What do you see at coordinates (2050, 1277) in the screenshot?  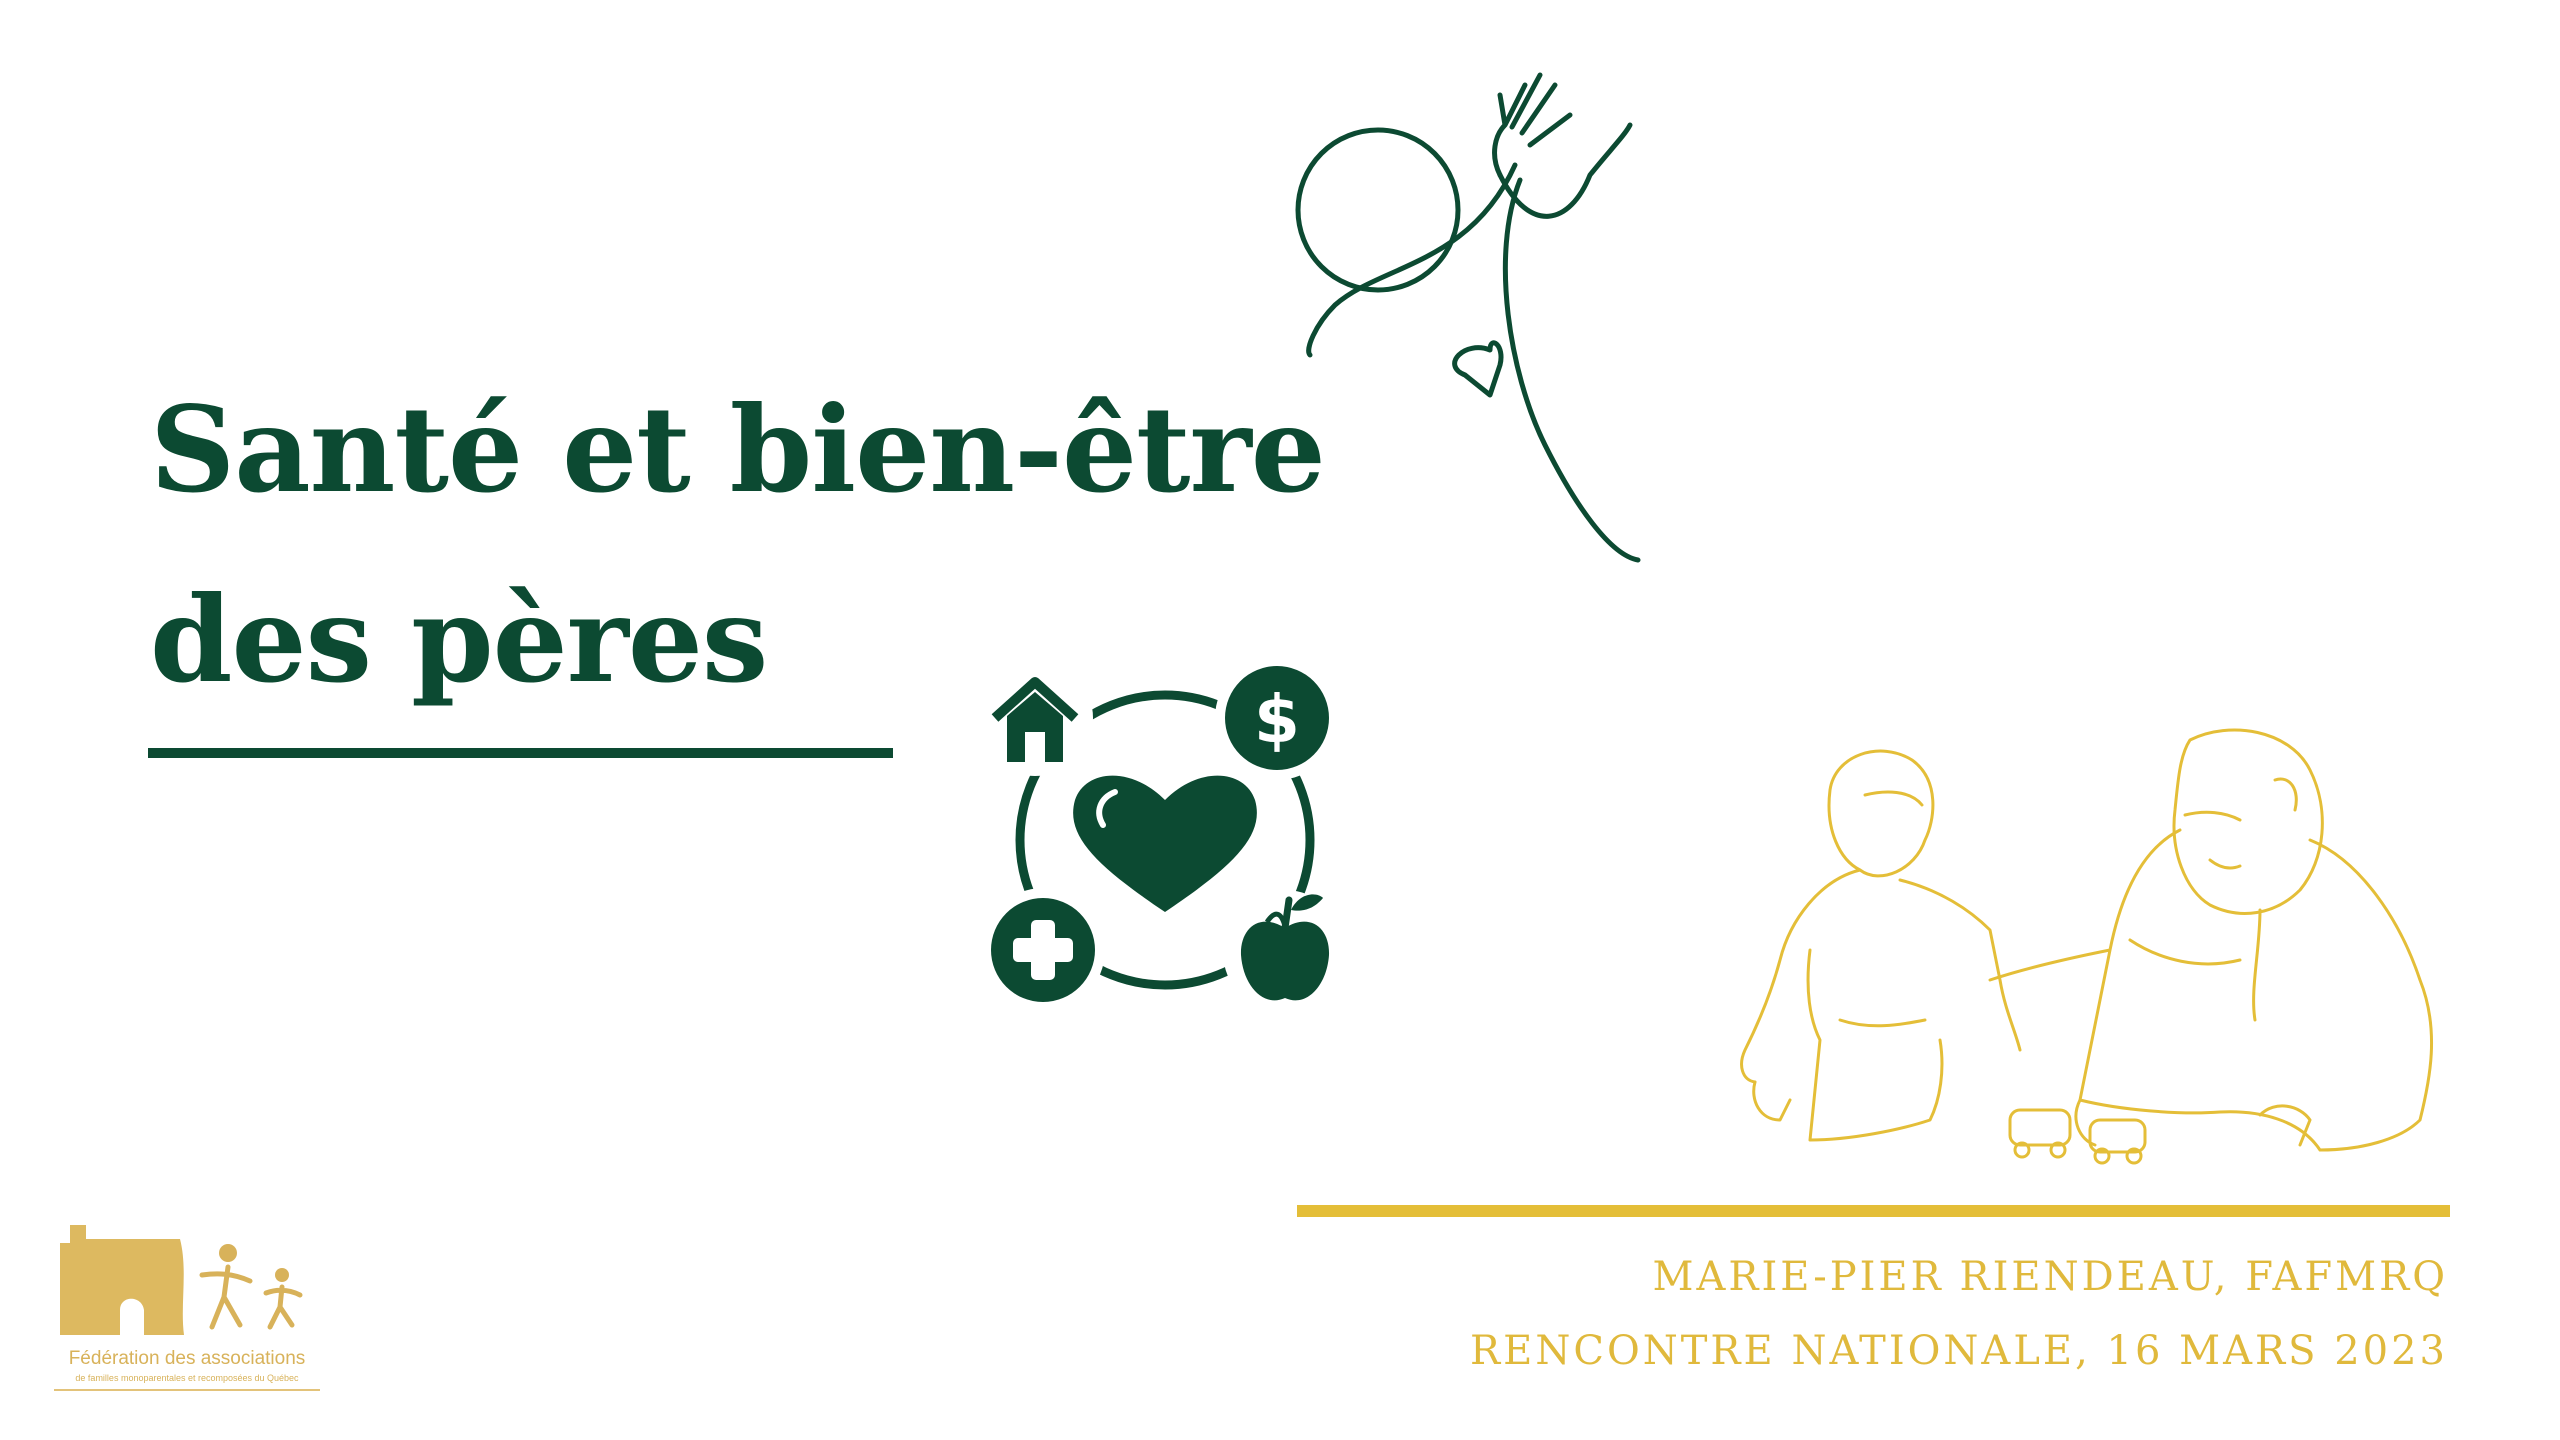 I see `presenter-name: MARIE-PIER RIENDEAU, FAFMRQ` at bounding box center [2050, 1277].